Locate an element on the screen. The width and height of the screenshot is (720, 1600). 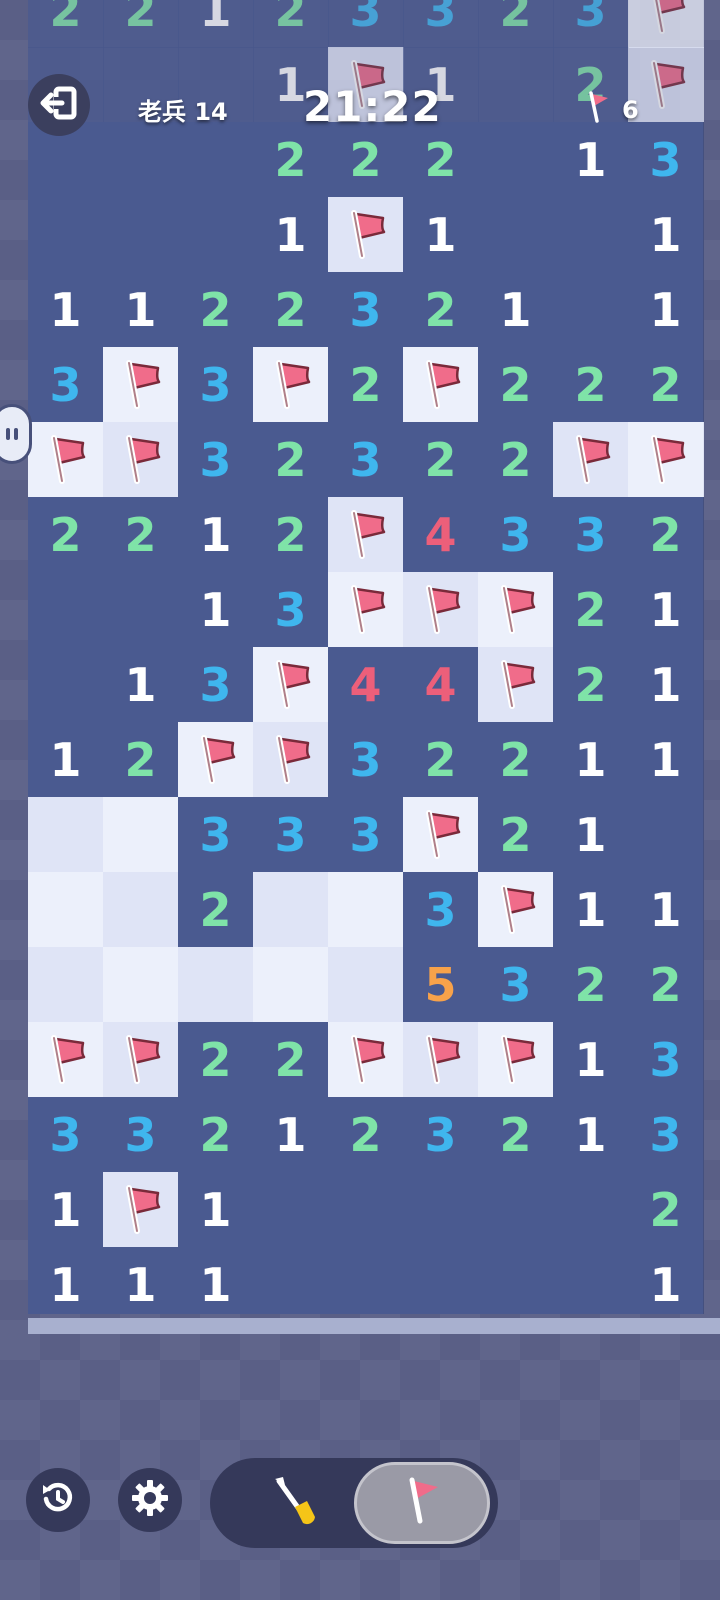
number-cell: 4 is located at coordinates (366, 685).